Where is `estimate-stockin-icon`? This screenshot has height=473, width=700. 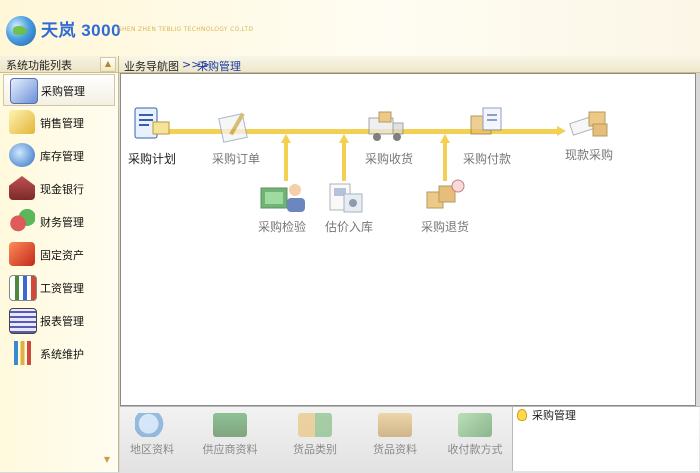 estimate-stockin-icon is located at coordinates (346, 198).